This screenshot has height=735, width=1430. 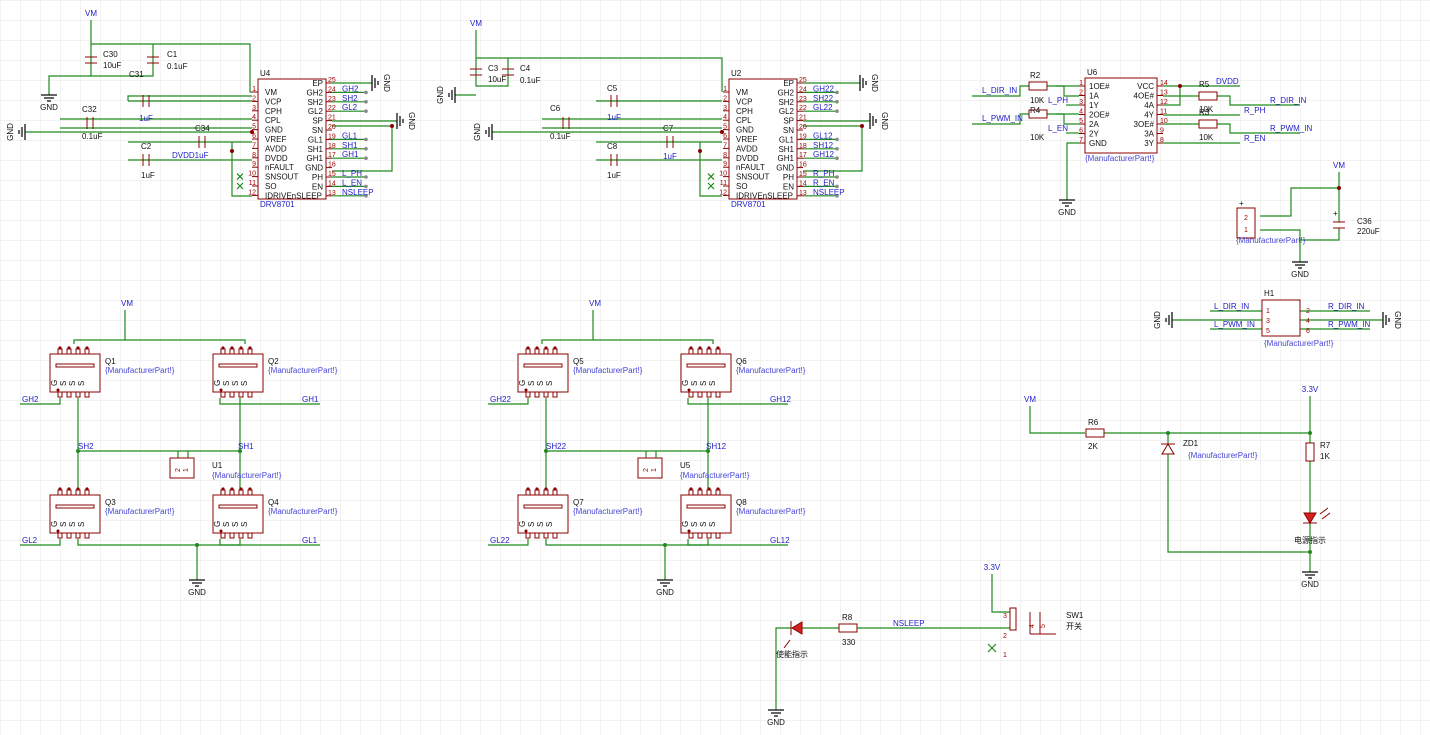 I want to click on u2-pin-number: 5, so click(x=725, y=127).